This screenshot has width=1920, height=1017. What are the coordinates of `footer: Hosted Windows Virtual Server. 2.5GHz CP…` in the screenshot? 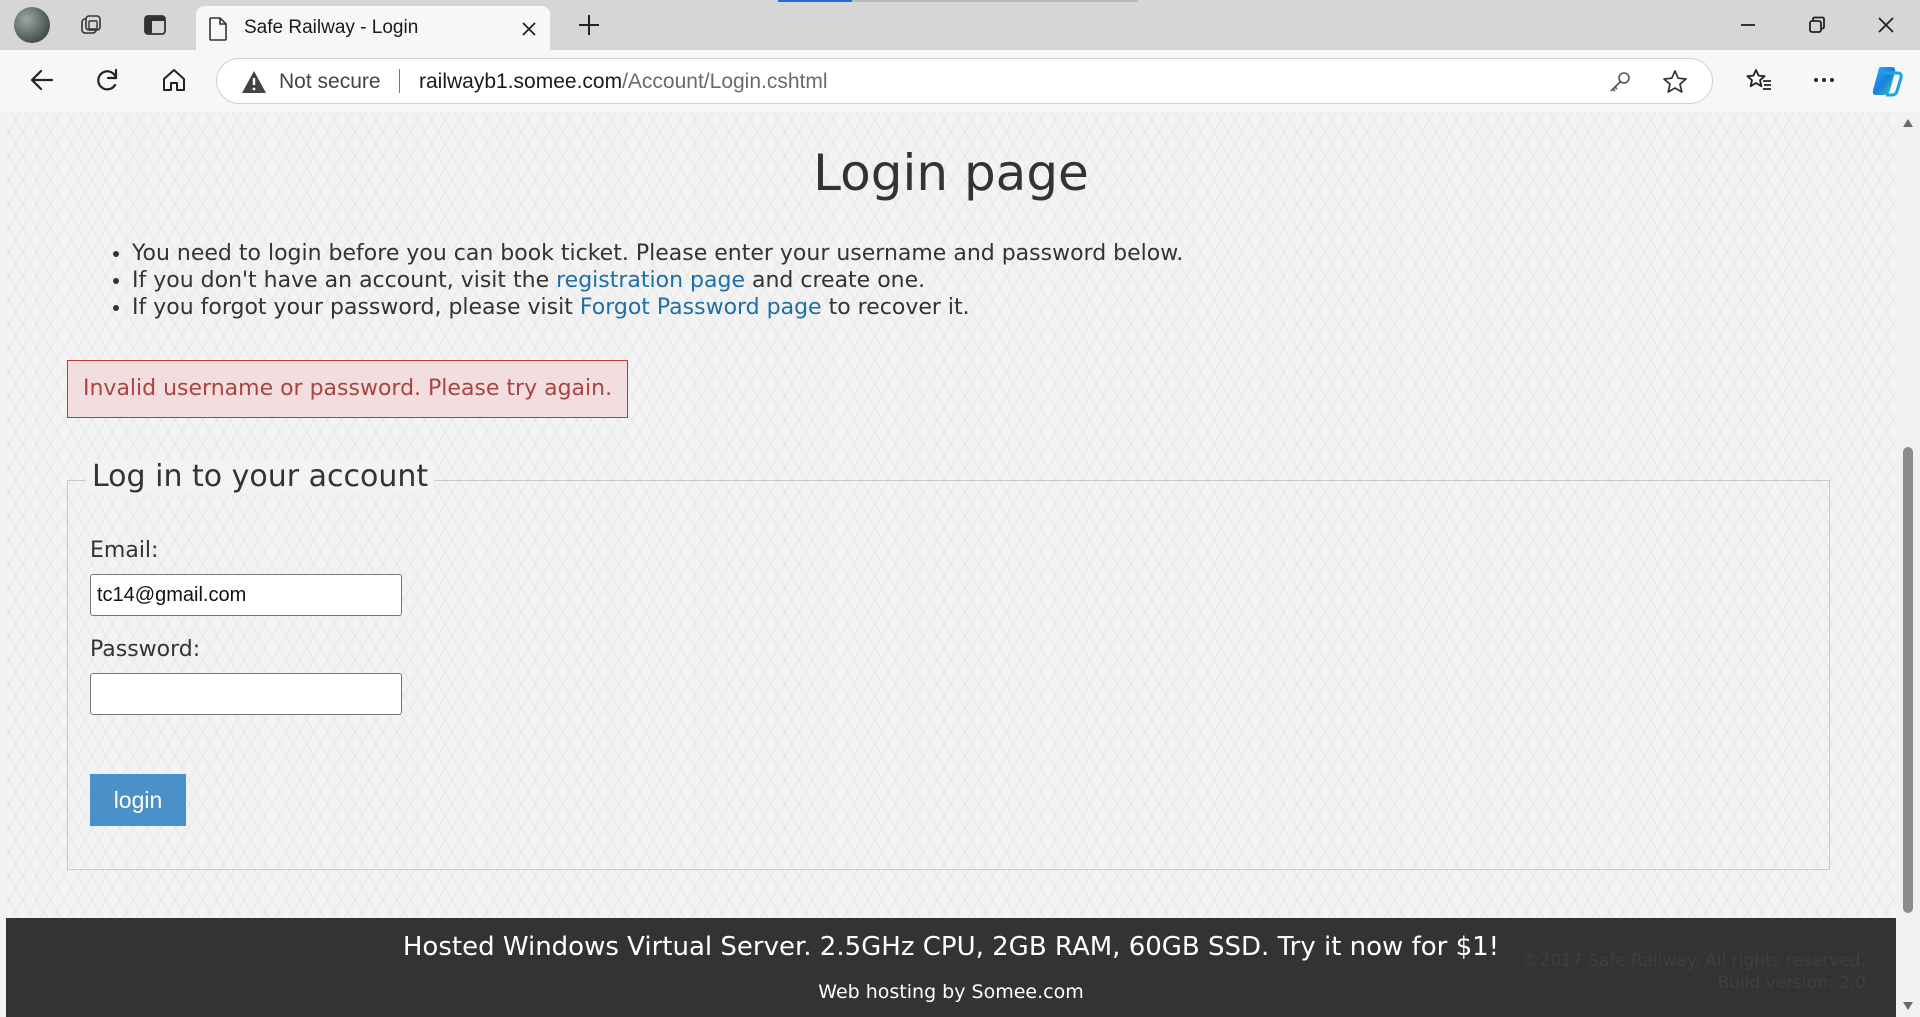 It's located at (951, 967).